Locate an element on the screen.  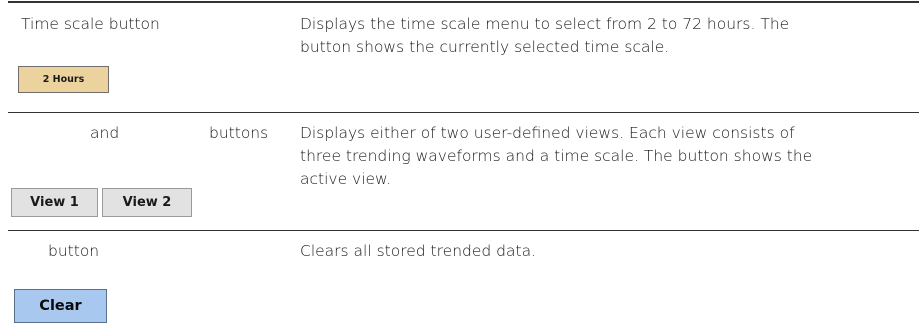
row-label: button is located at coordinates (74, 251).